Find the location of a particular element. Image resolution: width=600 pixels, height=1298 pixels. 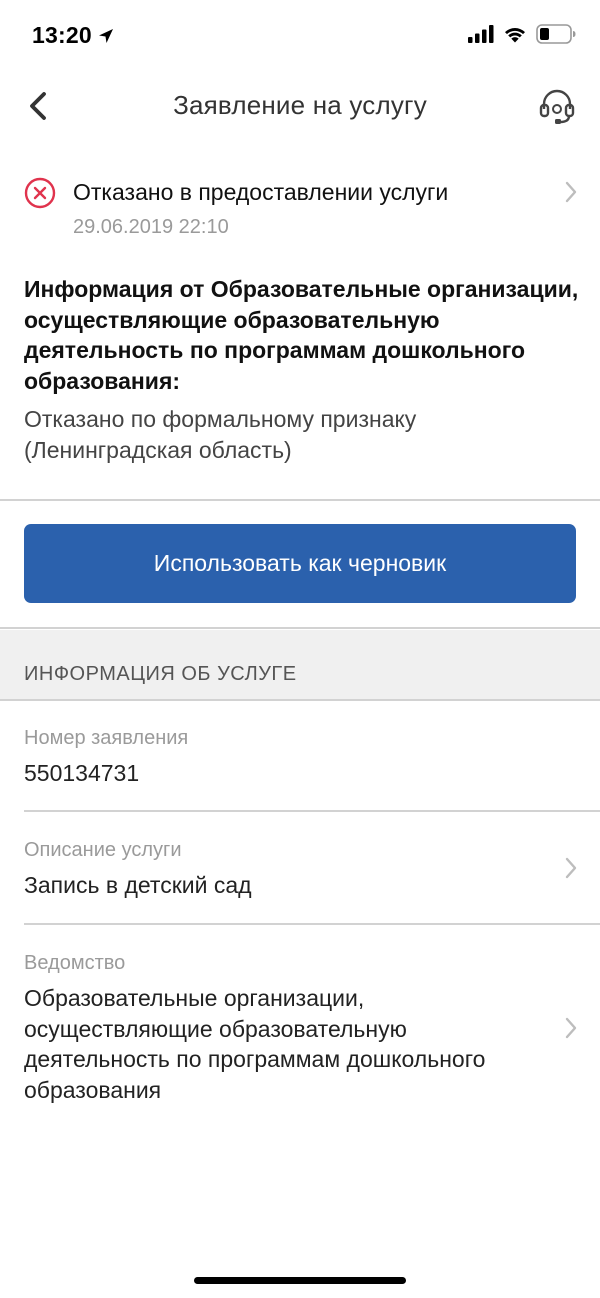

support-button is located at coordinates (557, 106).